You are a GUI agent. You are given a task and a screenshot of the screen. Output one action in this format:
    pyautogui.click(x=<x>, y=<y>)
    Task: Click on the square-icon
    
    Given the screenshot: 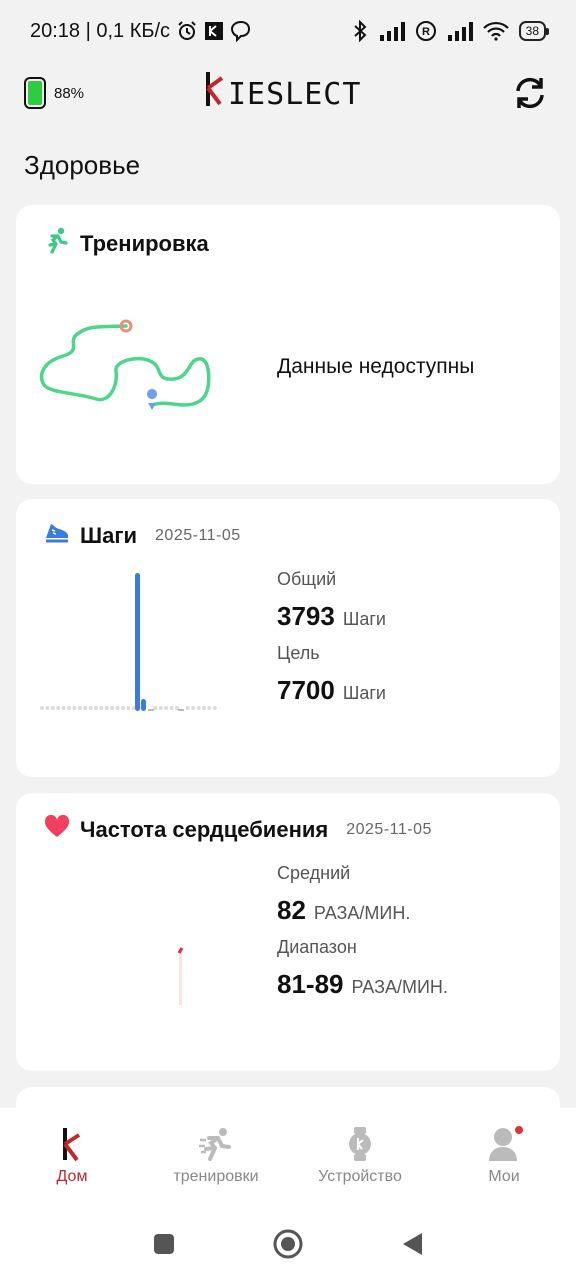 What is the action you would take?
    pyautogui.click(x=164, y=1244)
    